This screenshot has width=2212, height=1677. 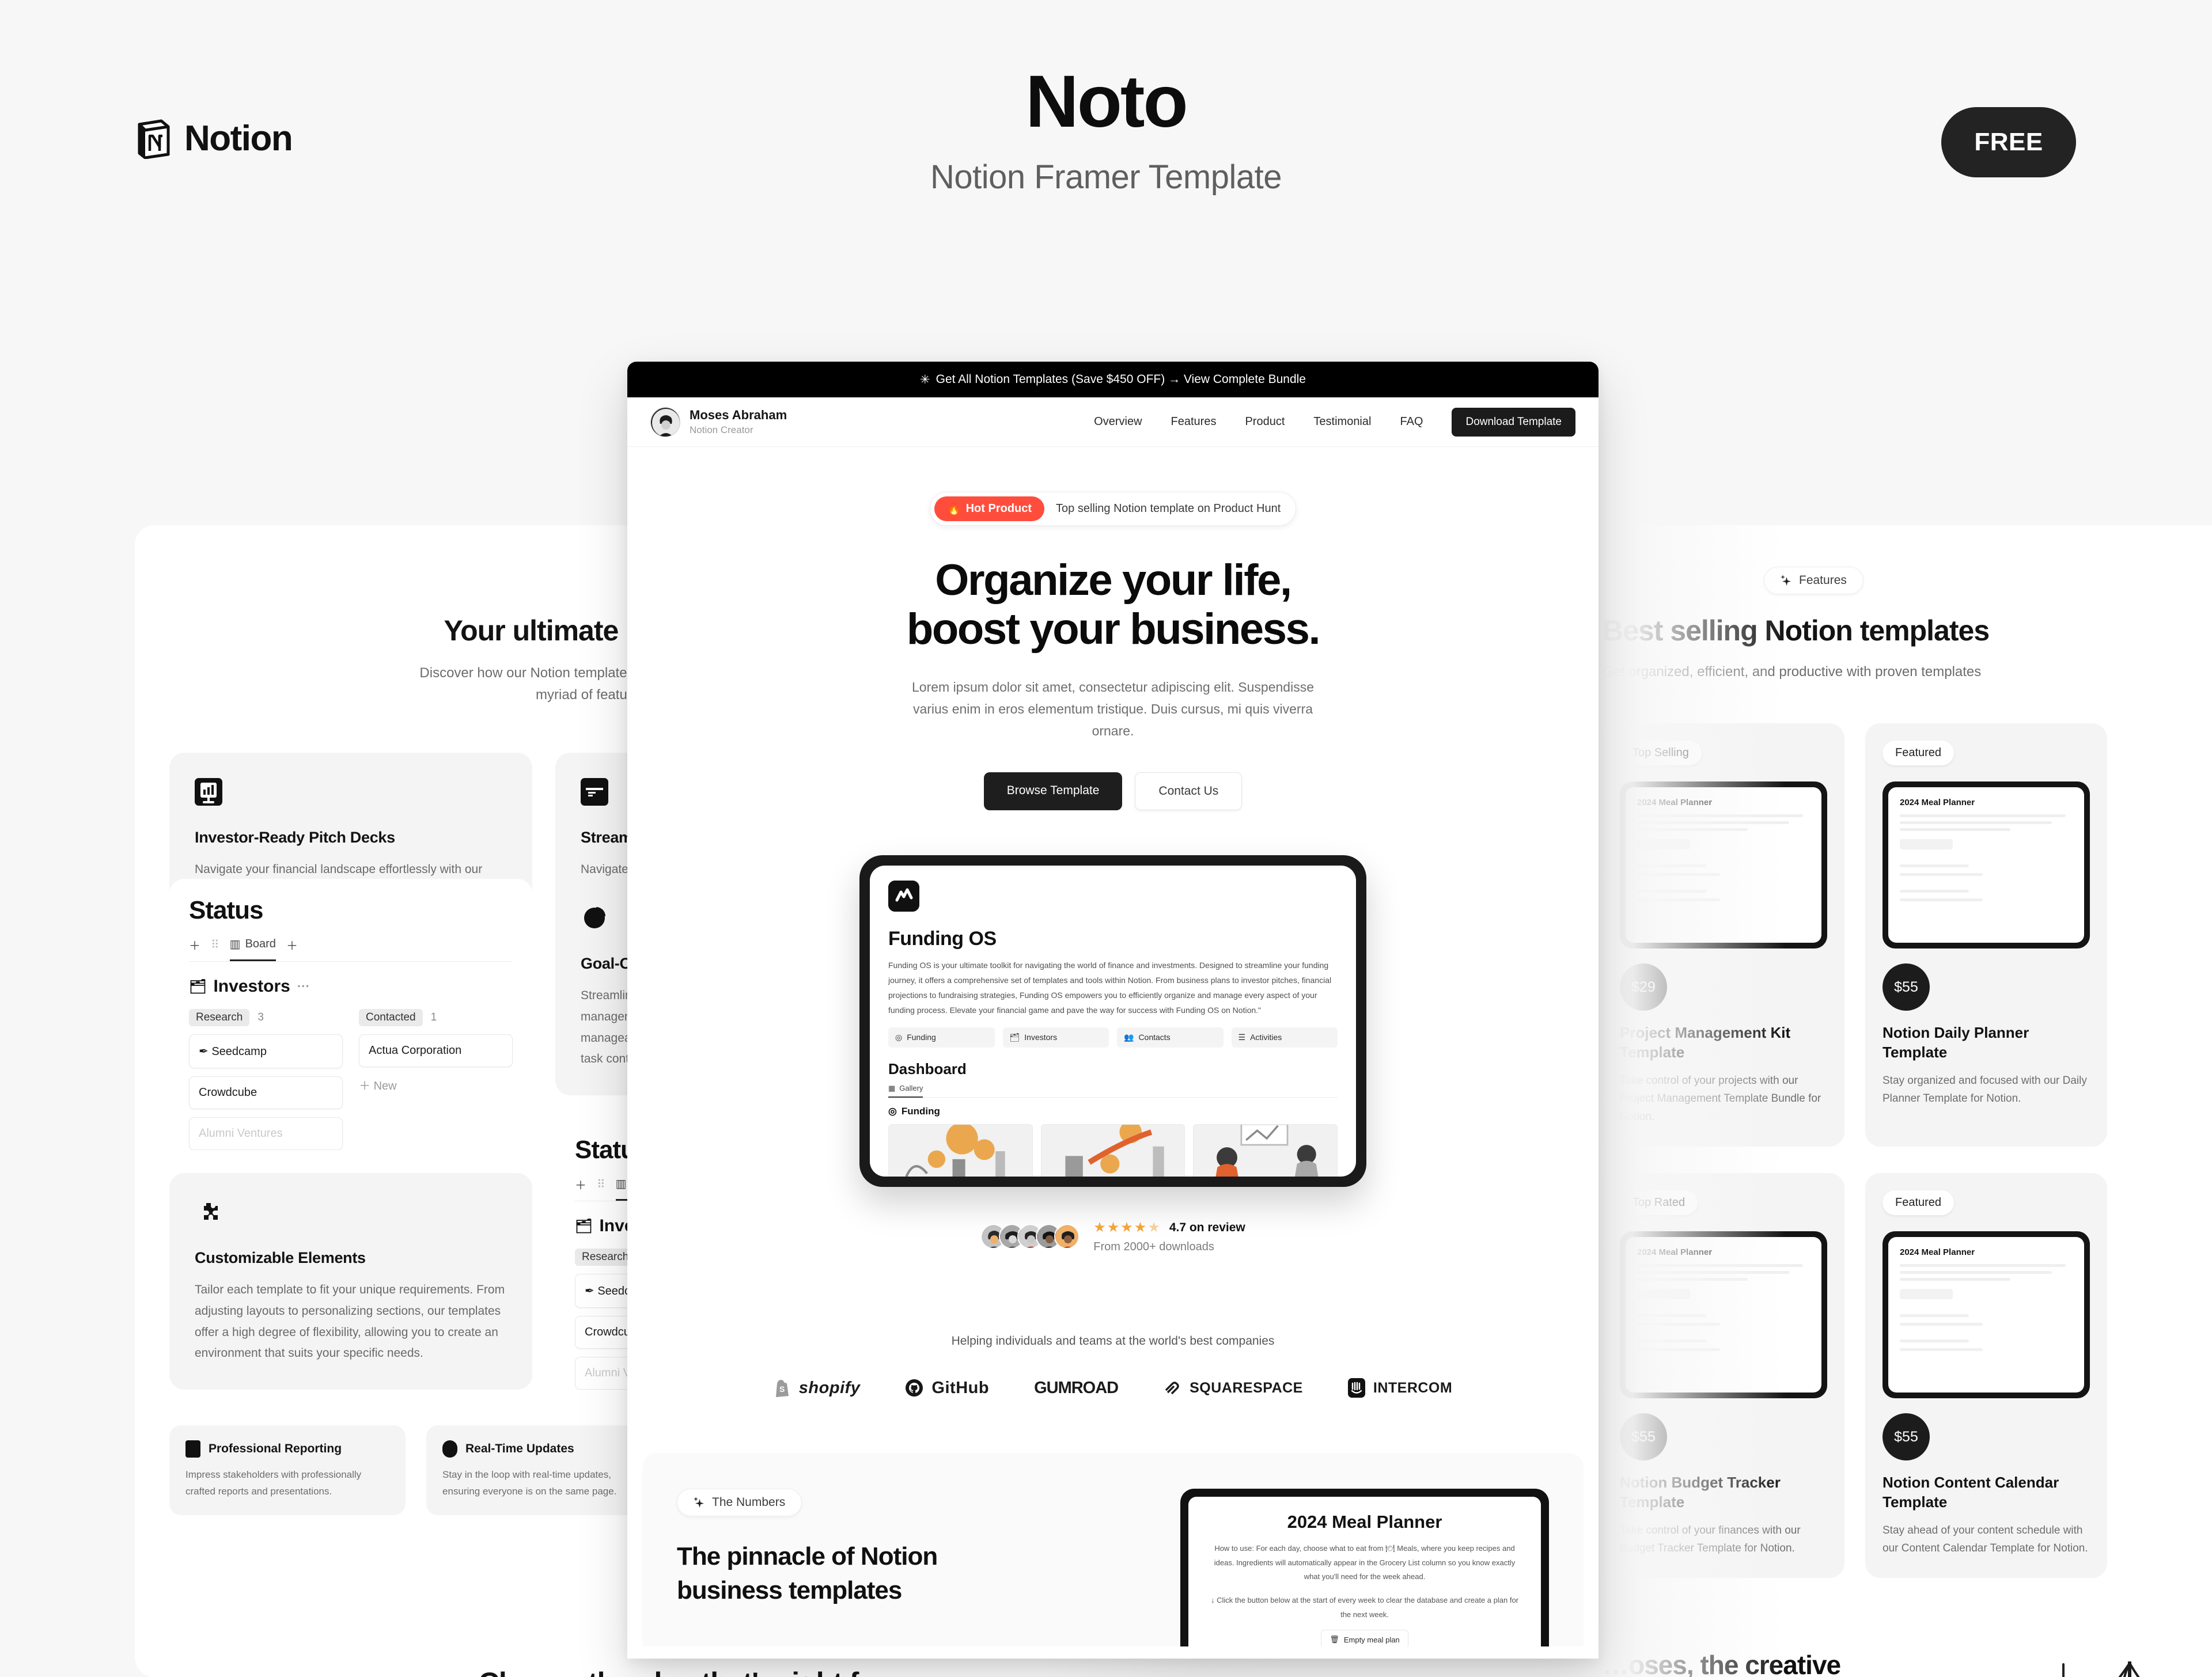 What do you see at coordinates (239, 1051) in the screenshot?
I see `board-item-label: Seedcamp` at bounding box center [239, 1051].